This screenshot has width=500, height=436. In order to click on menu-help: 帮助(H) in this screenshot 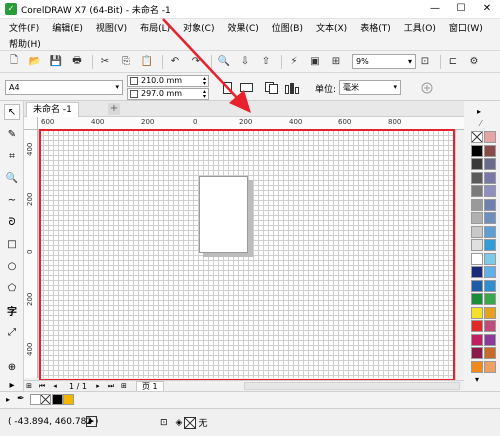, I will do `click(25, 43)`.